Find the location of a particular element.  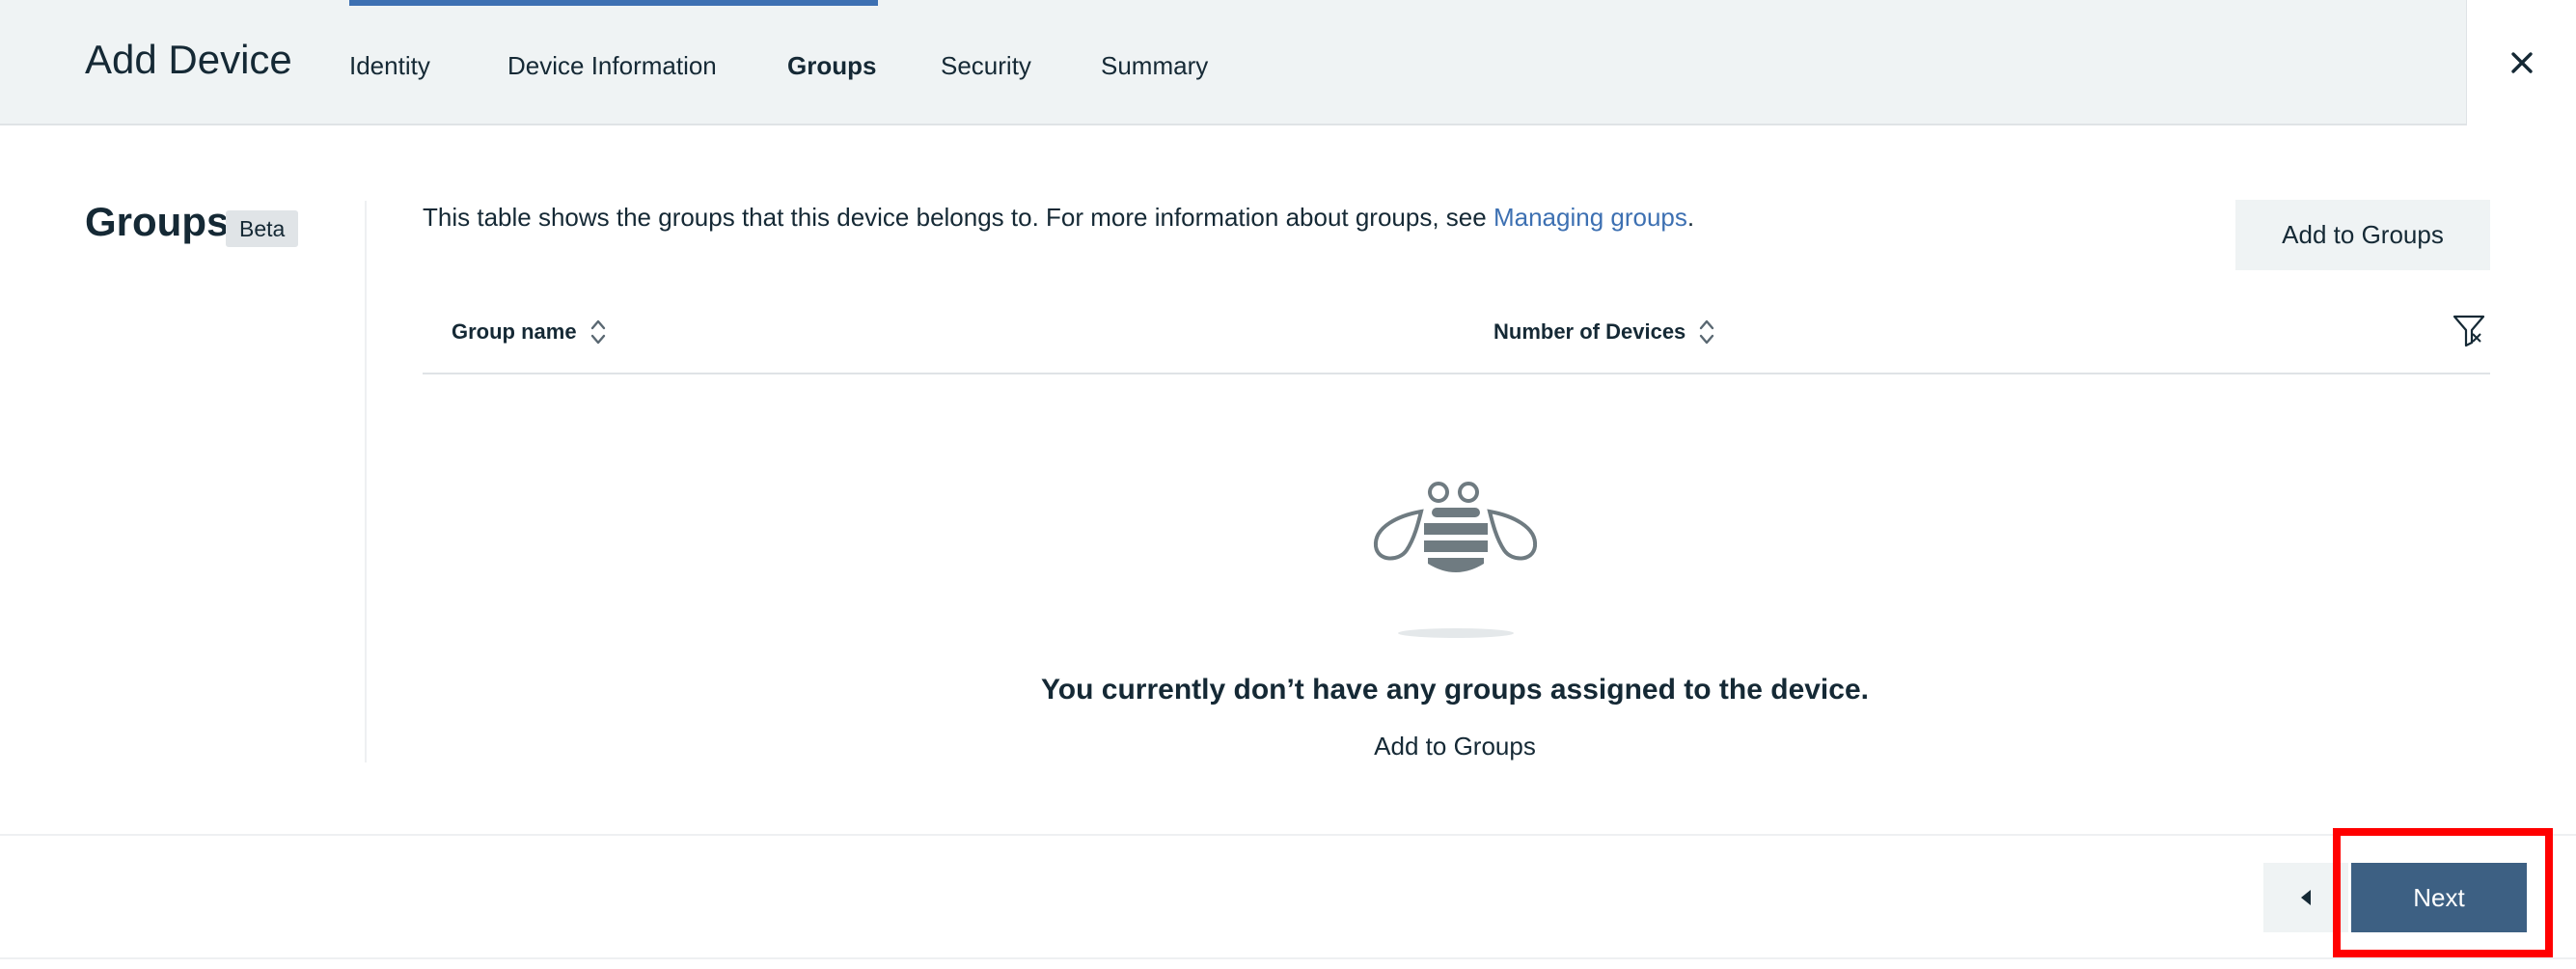

tab-summary: Summary is located at coordinates (1154, 63).